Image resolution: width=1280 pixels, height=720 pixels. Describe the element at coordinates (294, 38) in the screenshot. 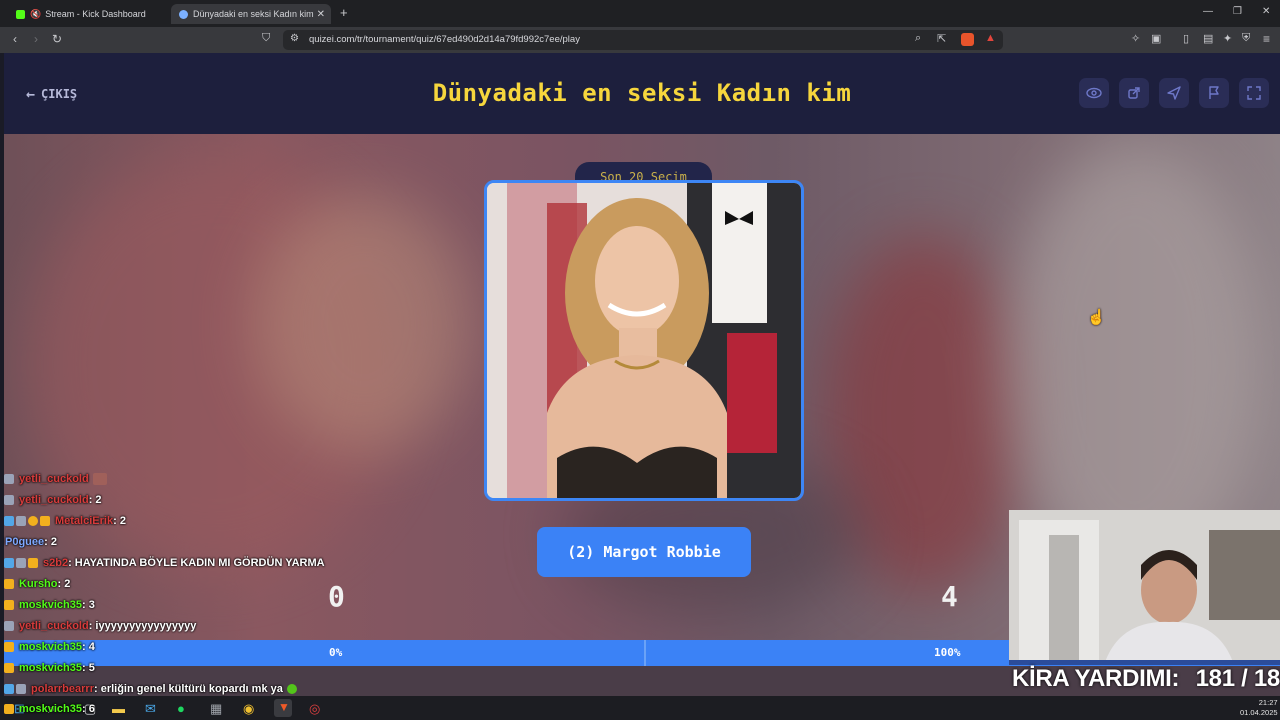

I see `site-settings-icon: ⚙` at that location.